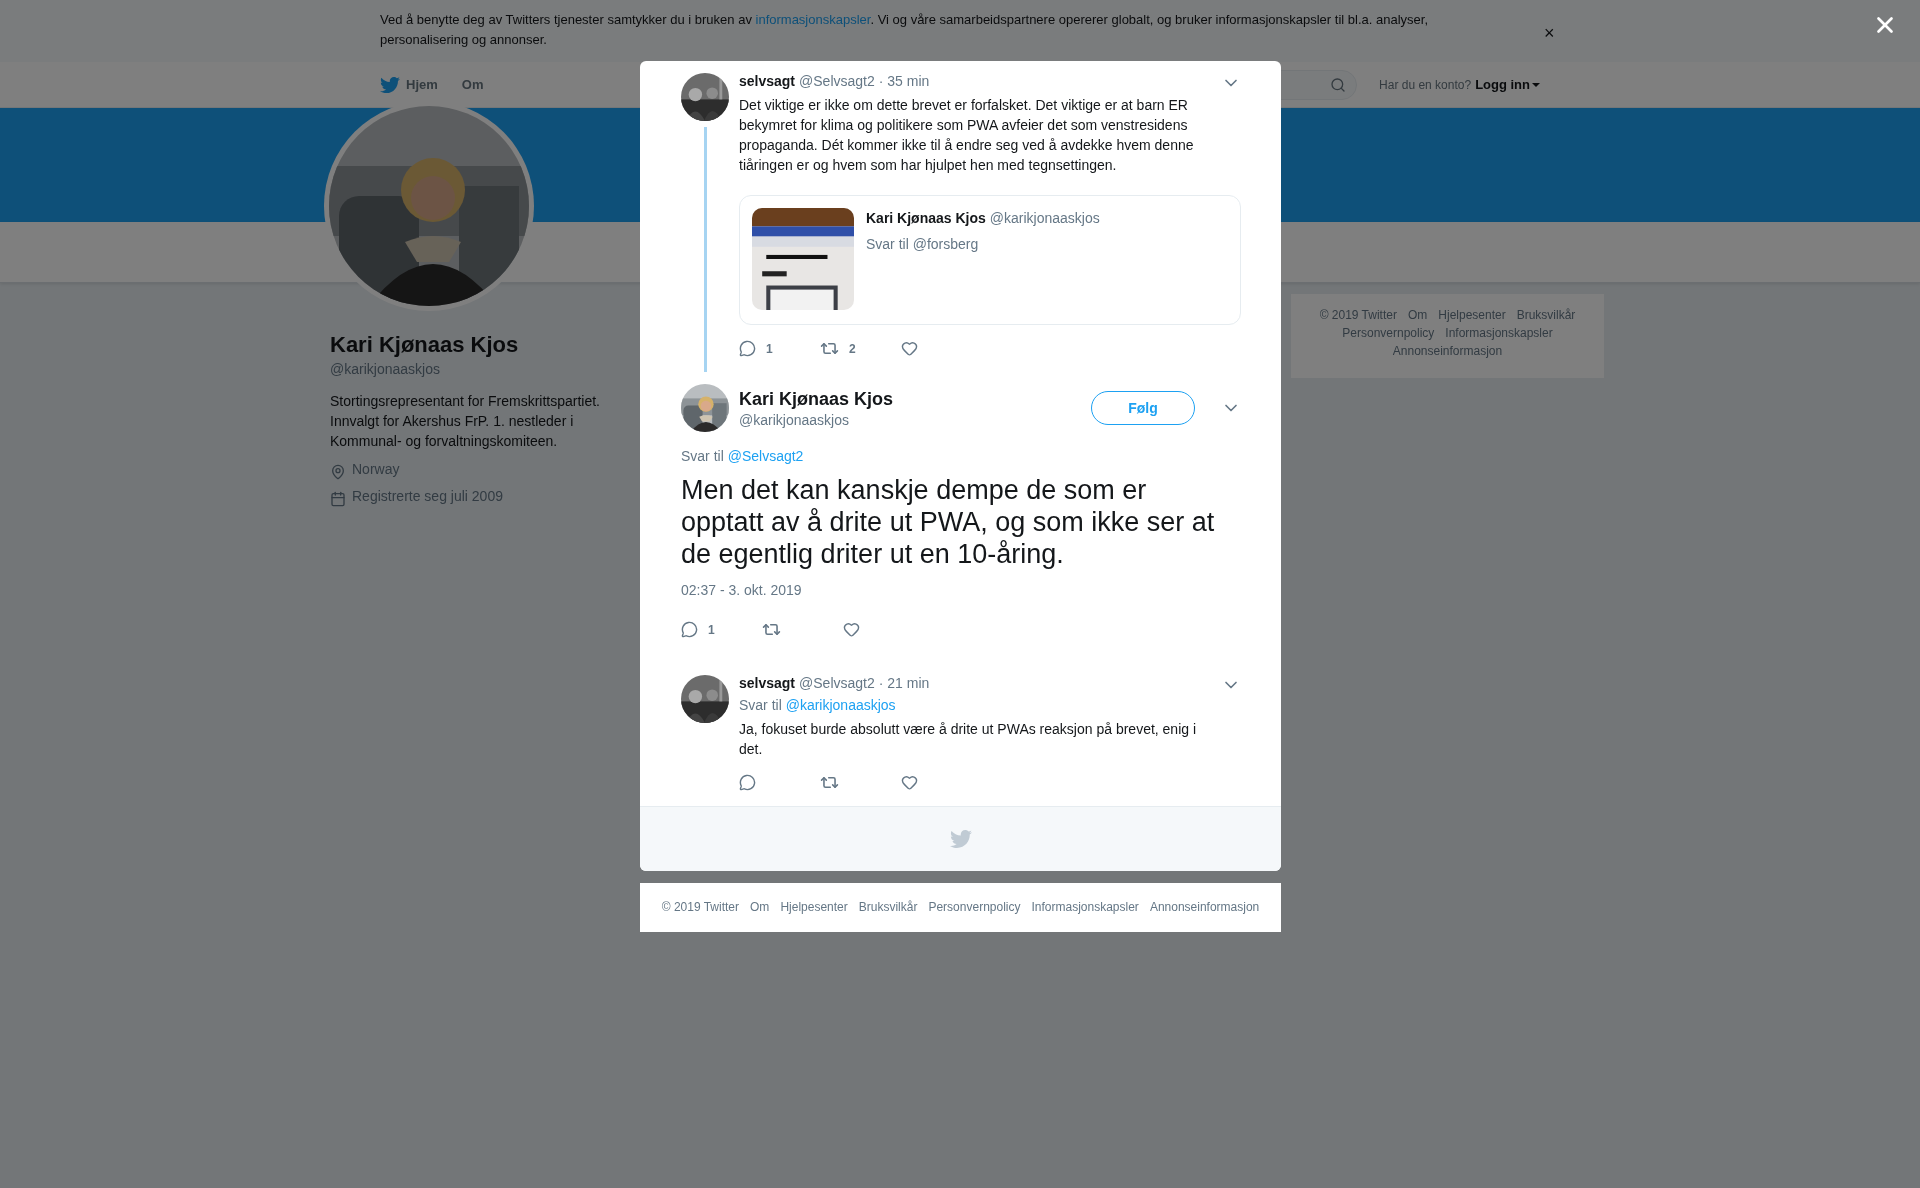 This screenshot has width=1920, height=1188. Describe the element at coordinates (1507, 84) in the screenshot. I see `login-button: Logg inn` at that location.